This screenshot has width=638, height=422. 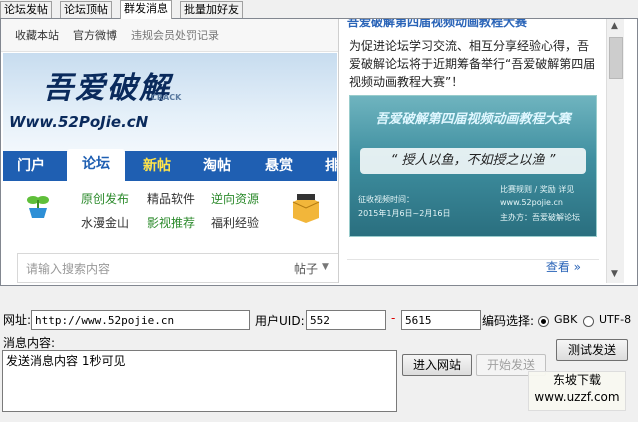 I want to click on nav-more: 排, so click(x=332, y=166).